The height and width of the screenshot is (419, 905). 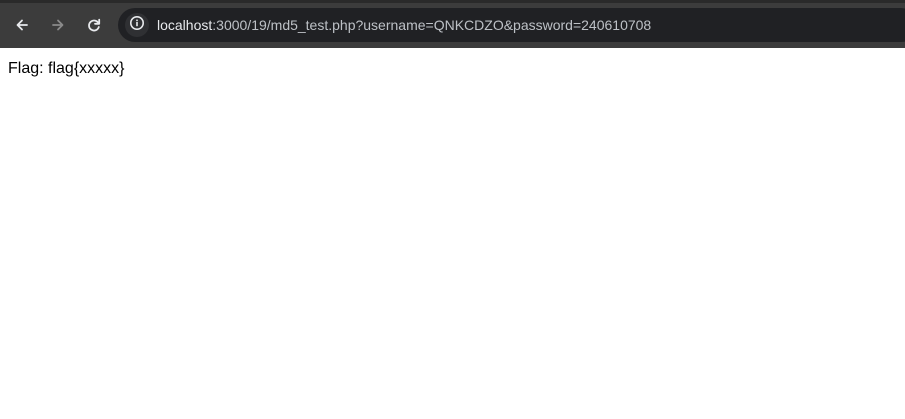 I want to click on site-info-button, so click(x=137, y=25).